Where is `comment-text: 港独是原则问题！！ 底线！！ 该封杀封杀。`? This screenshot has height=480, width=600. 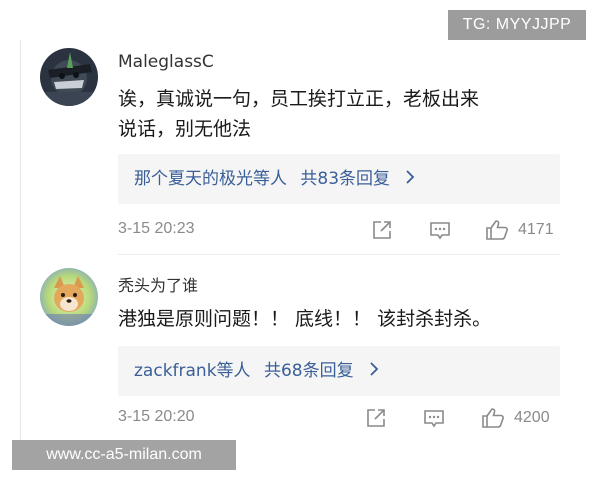
comment-text: 港独是原则问题！！ 底线！！ 该封杀封杀。 is located at coordinates (340, 319).